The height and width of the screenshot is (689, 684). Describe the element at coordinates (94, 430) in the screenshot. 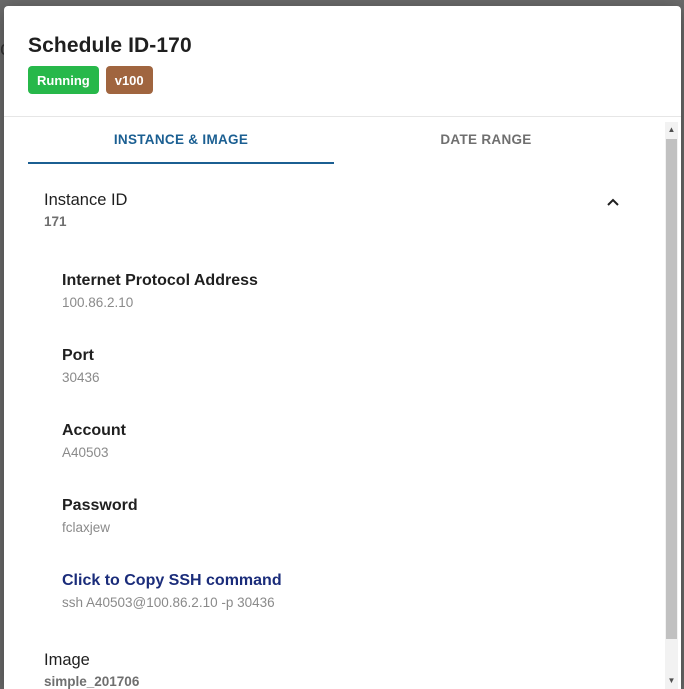

I see `field-label: Account` at that location.